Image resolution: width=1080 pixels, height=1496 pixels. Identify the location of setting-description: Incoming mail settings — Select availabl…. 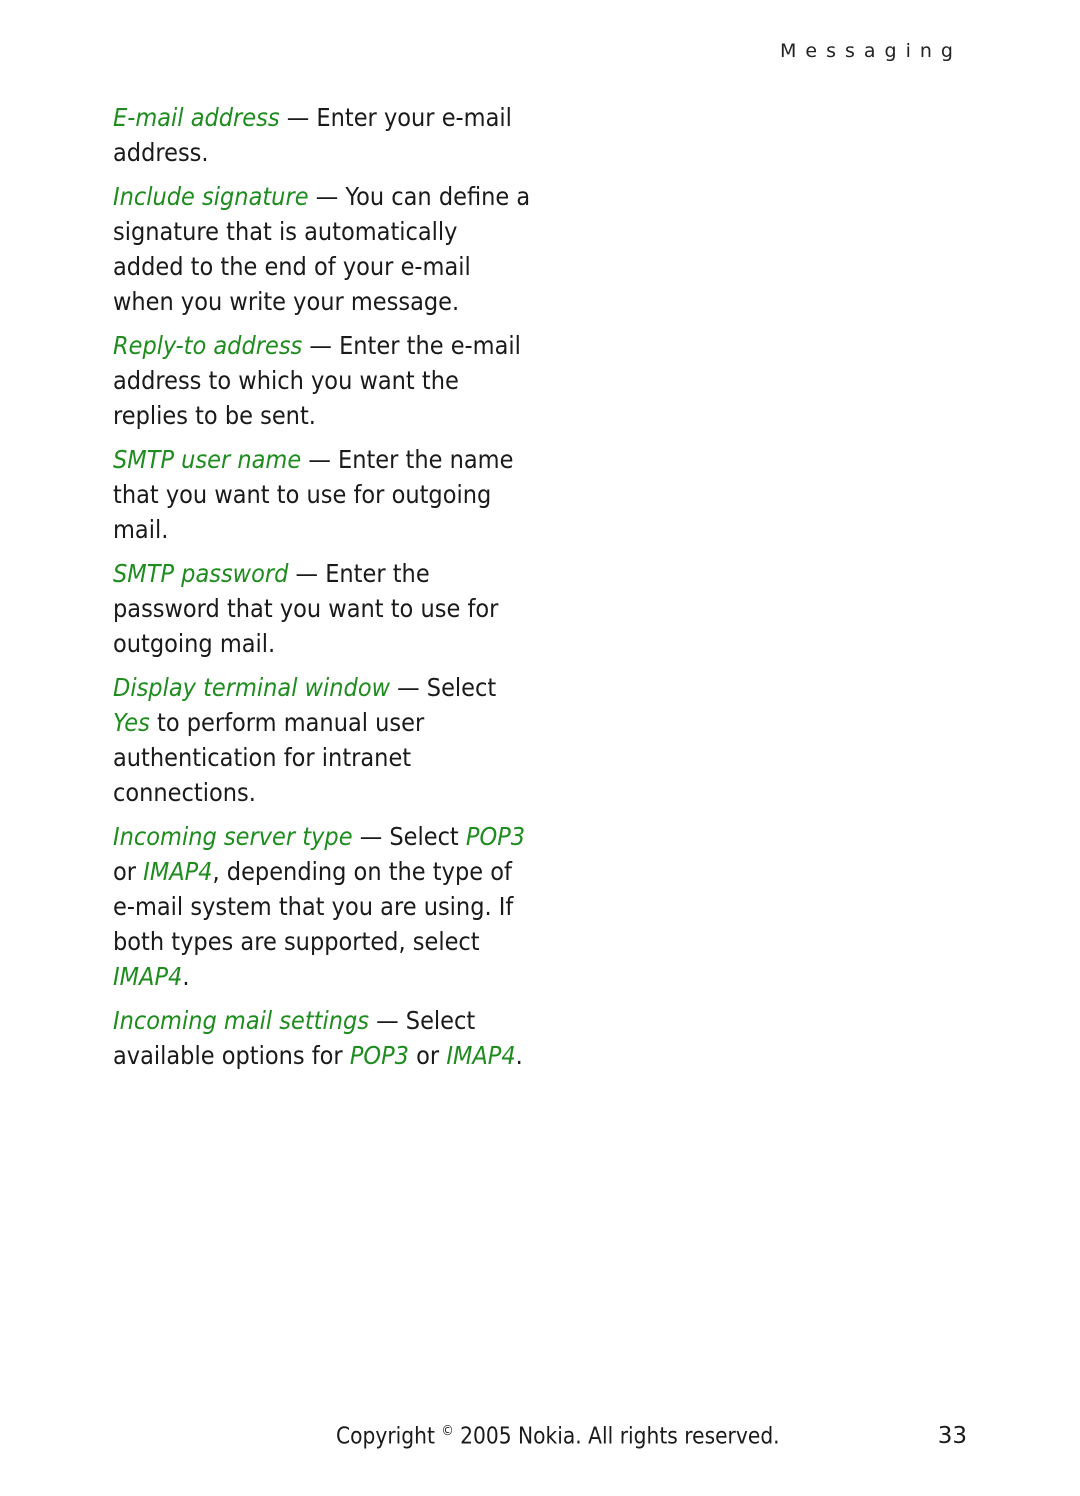
(323, 1038).